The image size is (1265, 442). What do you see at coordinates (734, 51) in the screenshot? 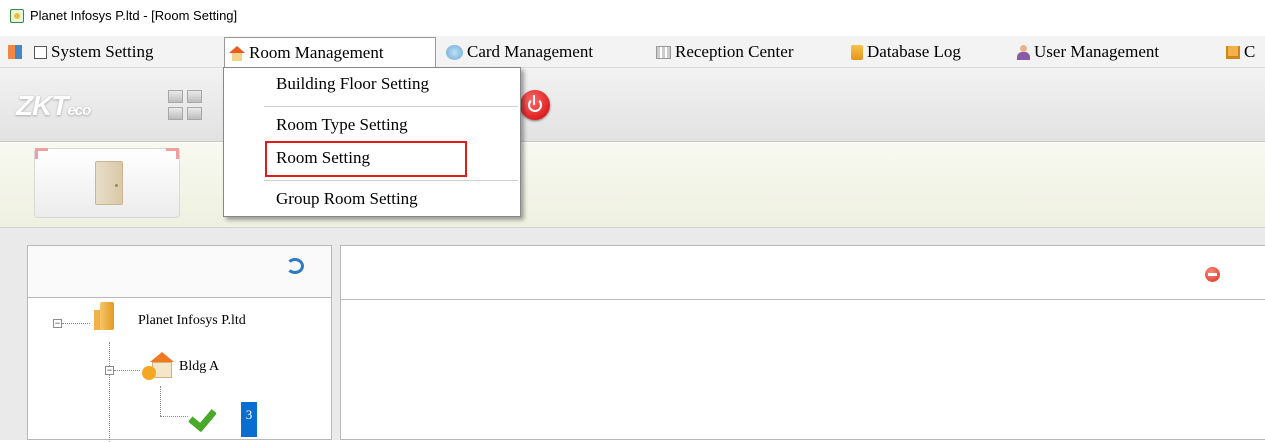
I see `menu-label: Reception Center` at bounding box center [734, 51].